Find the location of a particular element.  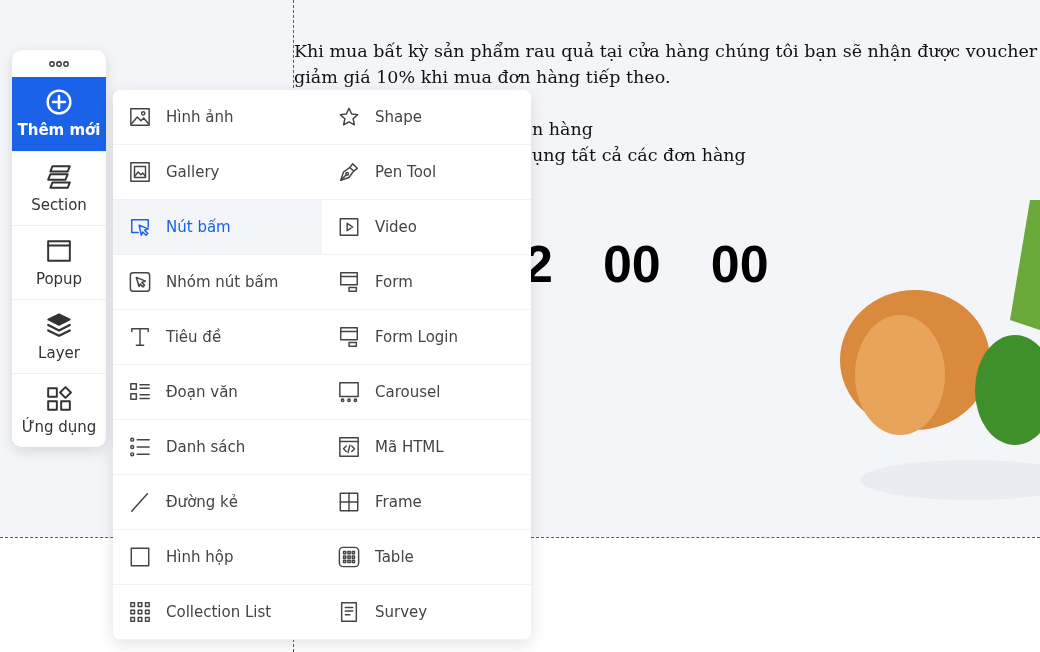

list-line: n hàng is located at coordinates (563, 129).